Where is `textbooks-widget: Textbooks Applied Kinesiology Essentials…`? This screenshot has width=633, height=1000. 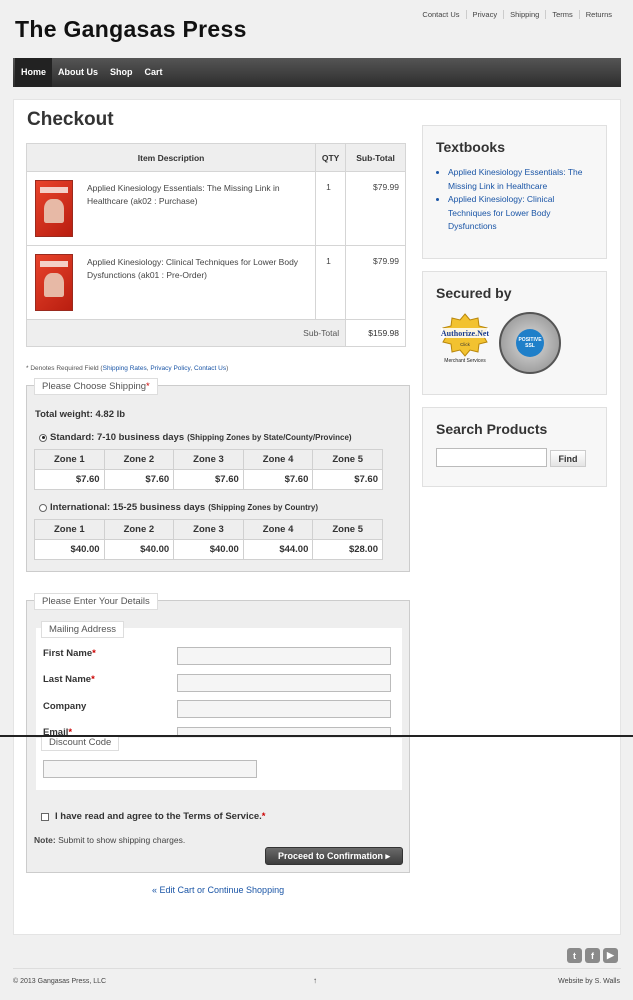 textbooks-widget: Textbooks Applied Kinesiology Essentials… is located at coordinates (514, 192).